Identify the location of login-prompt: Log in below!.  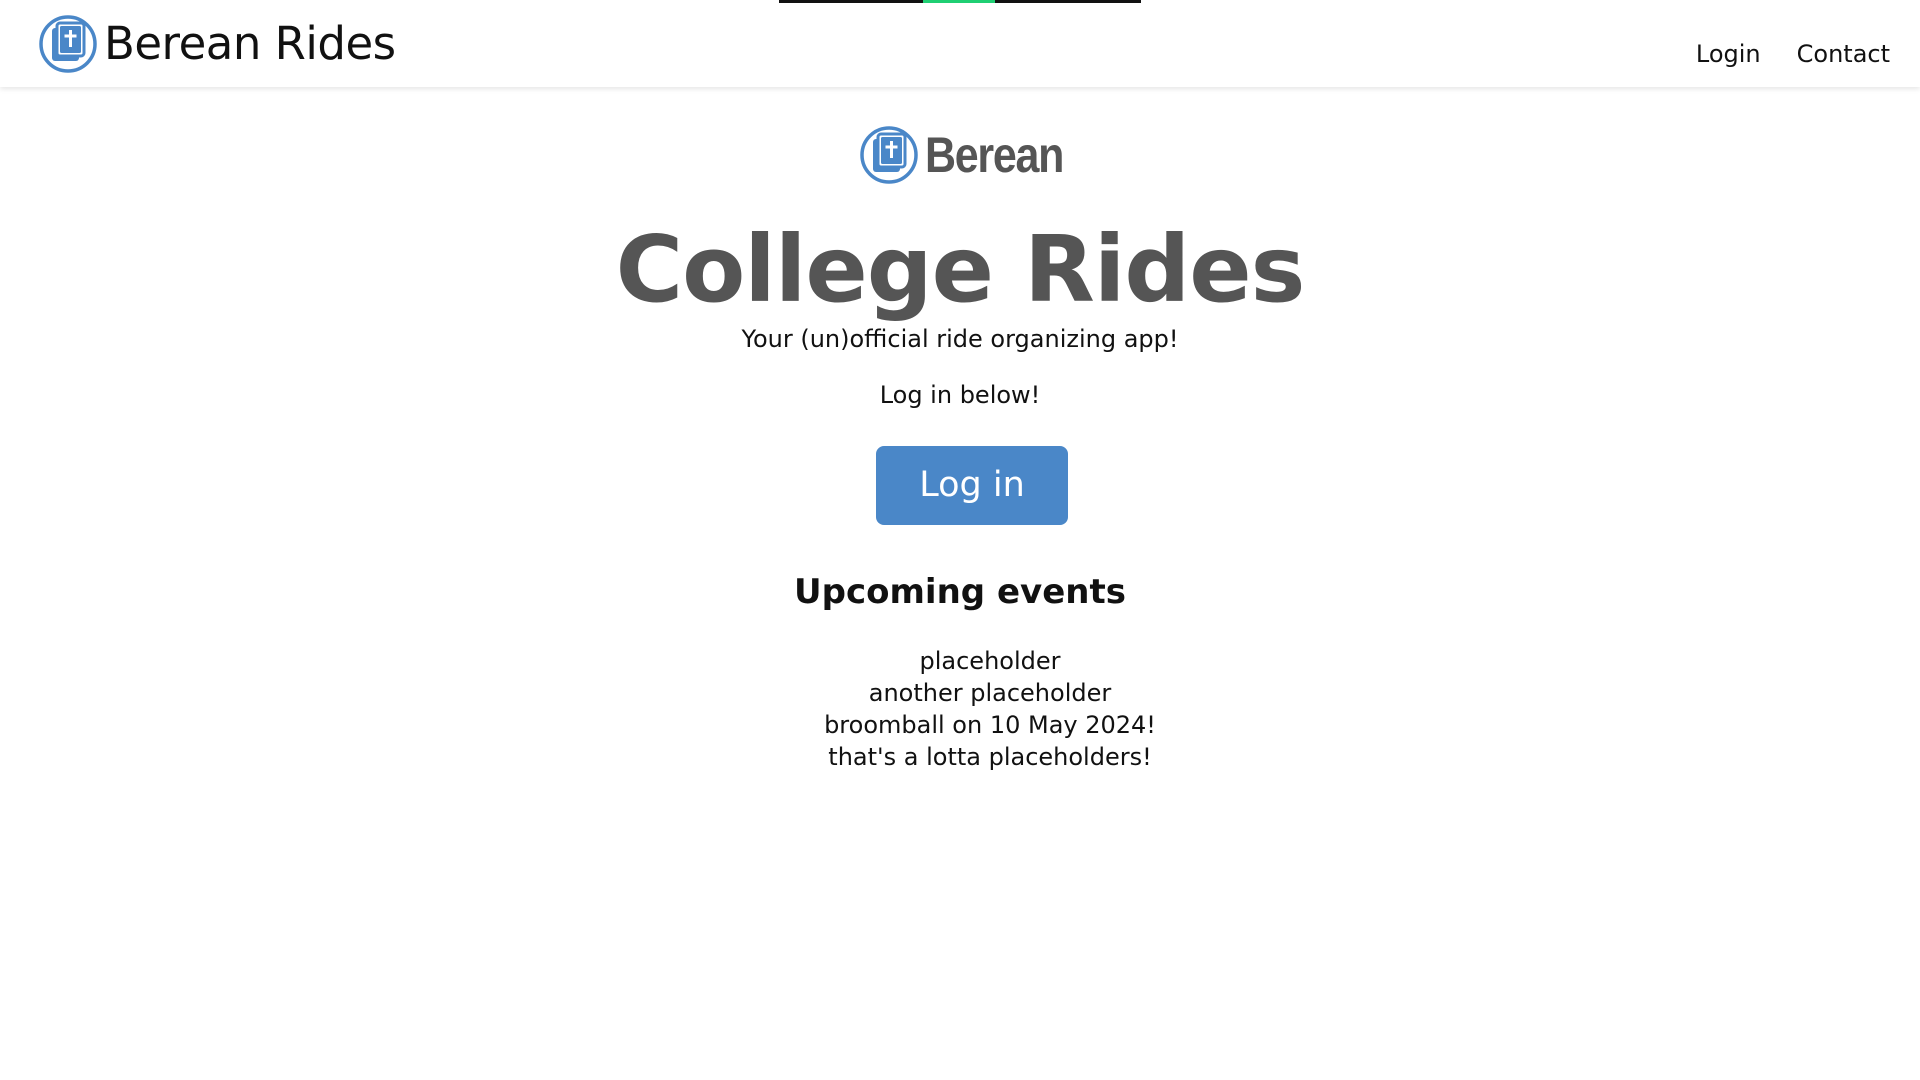
(960, 395).